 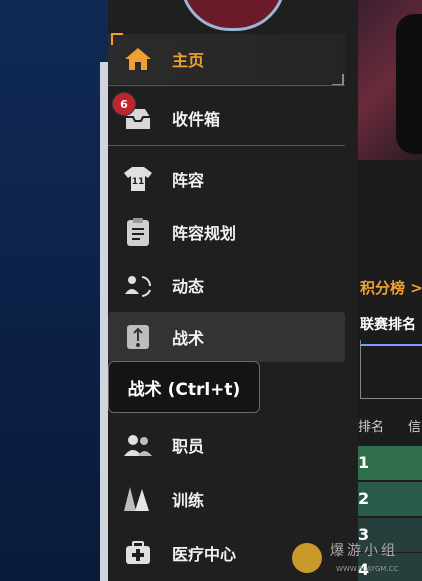 What do you see at coordinates (390, 499) in the screenshot?
I see `table-row: 2` at bounding box center [390, 499].